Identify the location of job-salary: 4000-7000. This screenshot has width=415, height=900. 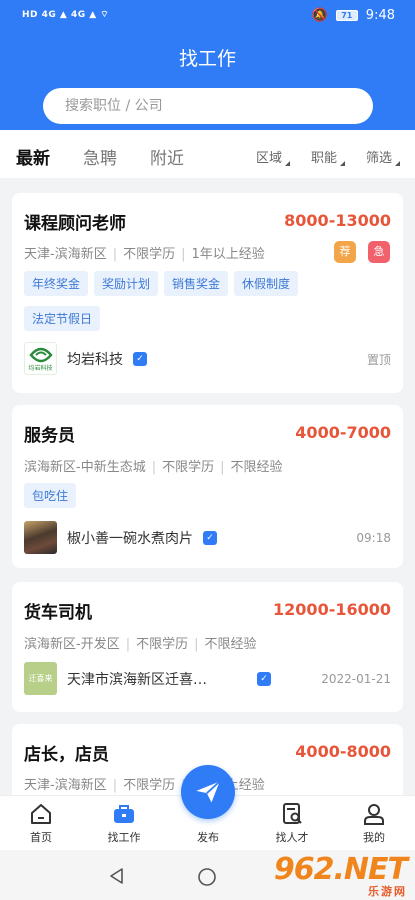
(343, 432).